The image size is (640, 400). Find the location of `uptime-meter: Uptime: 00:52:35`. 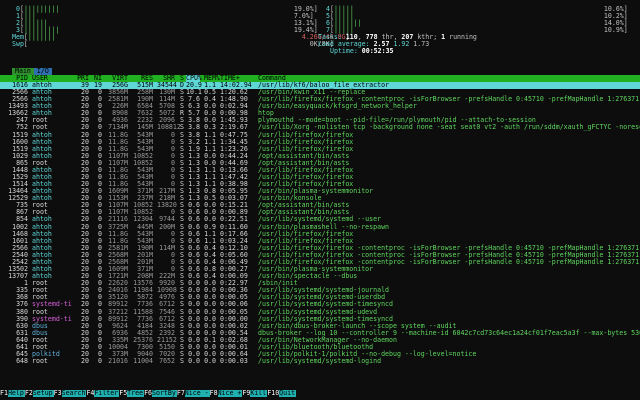

uptime-meter: Uptime: 00:52:35 is located at coordinates (362, 51).